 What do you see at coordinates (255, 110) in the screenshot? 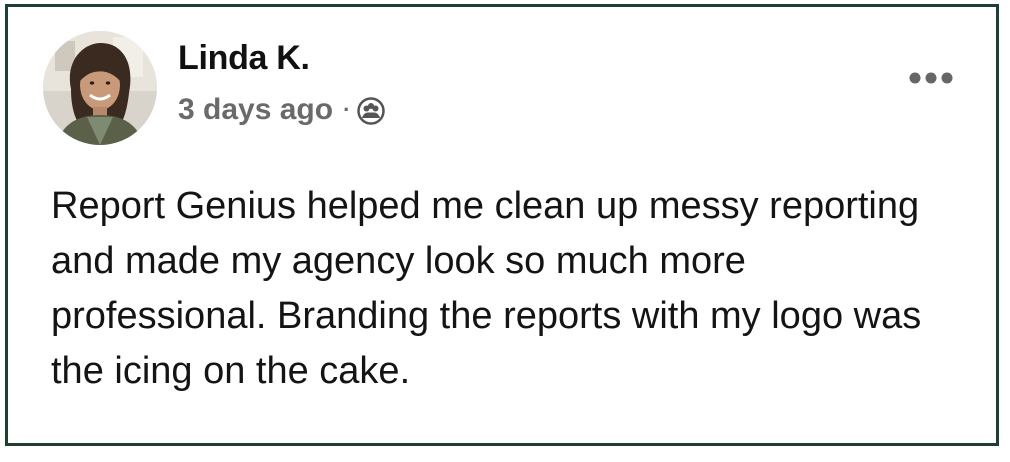
I see `timestamp: 3 days ago` at bounding box center [255, 110].